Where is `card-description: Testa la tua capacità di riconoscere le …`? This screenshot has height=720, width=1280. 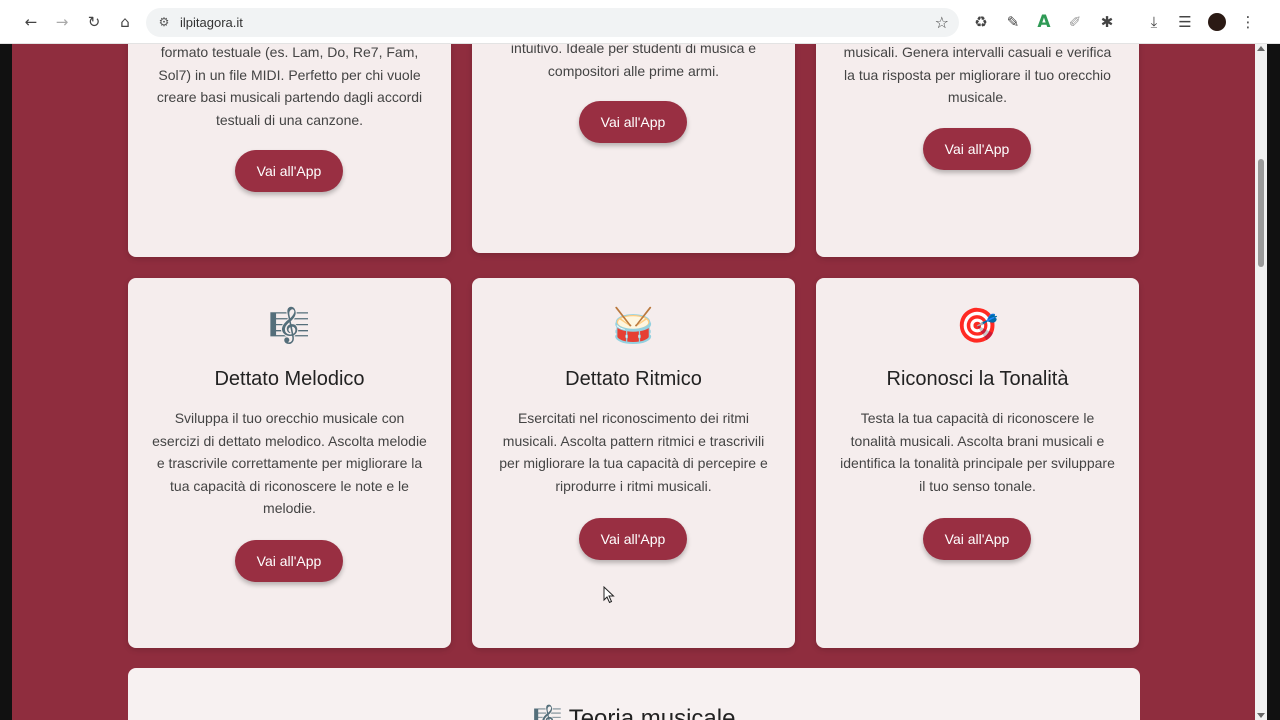
card-description: Testa la tua capacità di riconoscere le … is located at coordinates (977, 452).